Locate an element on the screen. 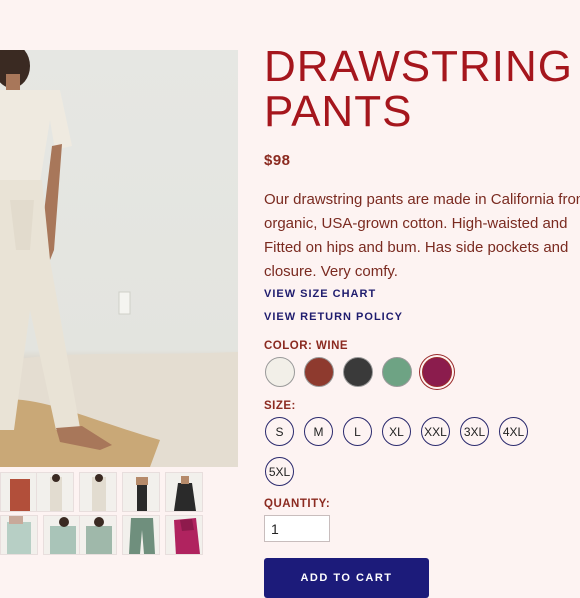 This screenshot has width=580, height=598. size-option-3xl: 3XL is located at coordinates (474, 431).